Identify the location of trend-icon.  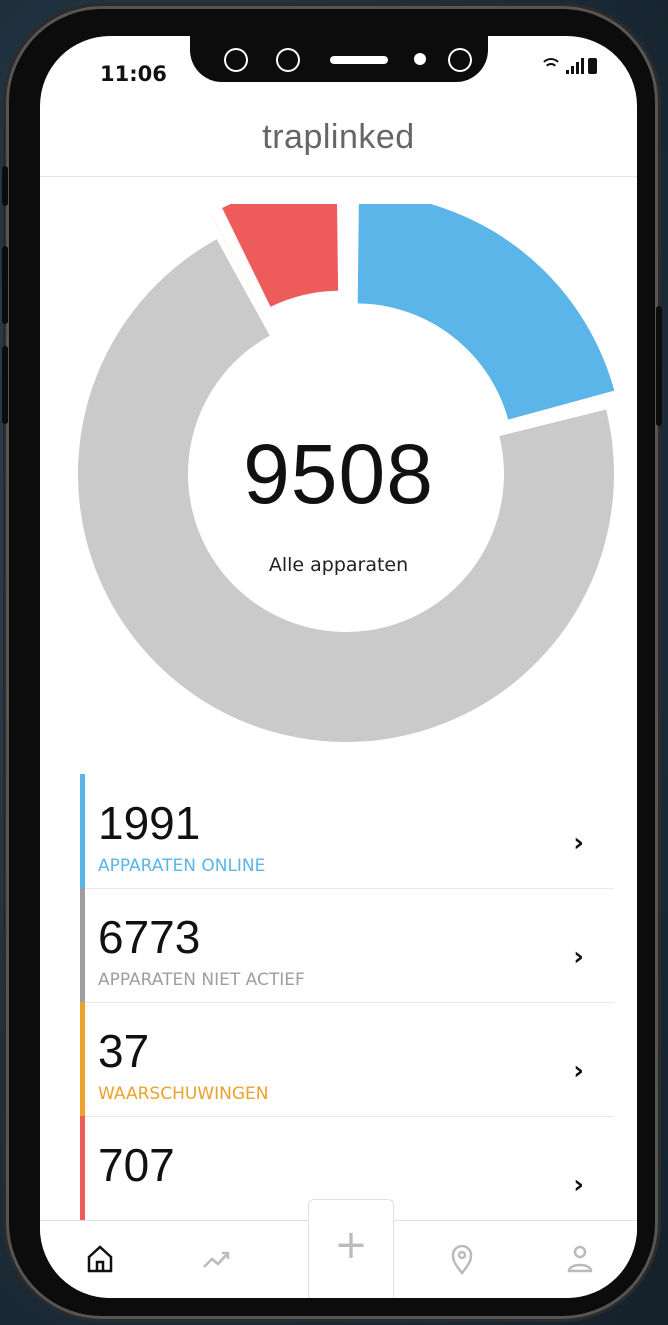
(216, 1259).